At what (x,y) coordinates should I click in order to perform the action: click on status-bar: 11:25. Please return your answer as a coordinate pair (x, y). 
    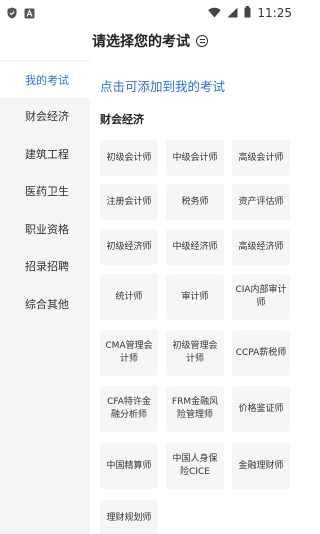
    Looking at the image, I should click on (150, 11).